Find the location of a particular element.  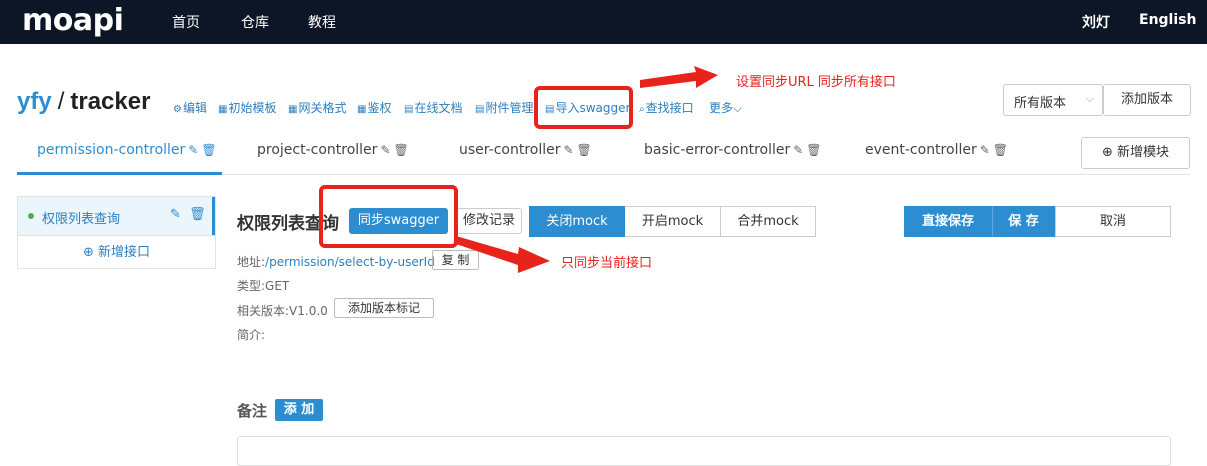

top-navbar: moapi 首页 仓库 教程 刘灯 English is located at coordinates (603, 22).